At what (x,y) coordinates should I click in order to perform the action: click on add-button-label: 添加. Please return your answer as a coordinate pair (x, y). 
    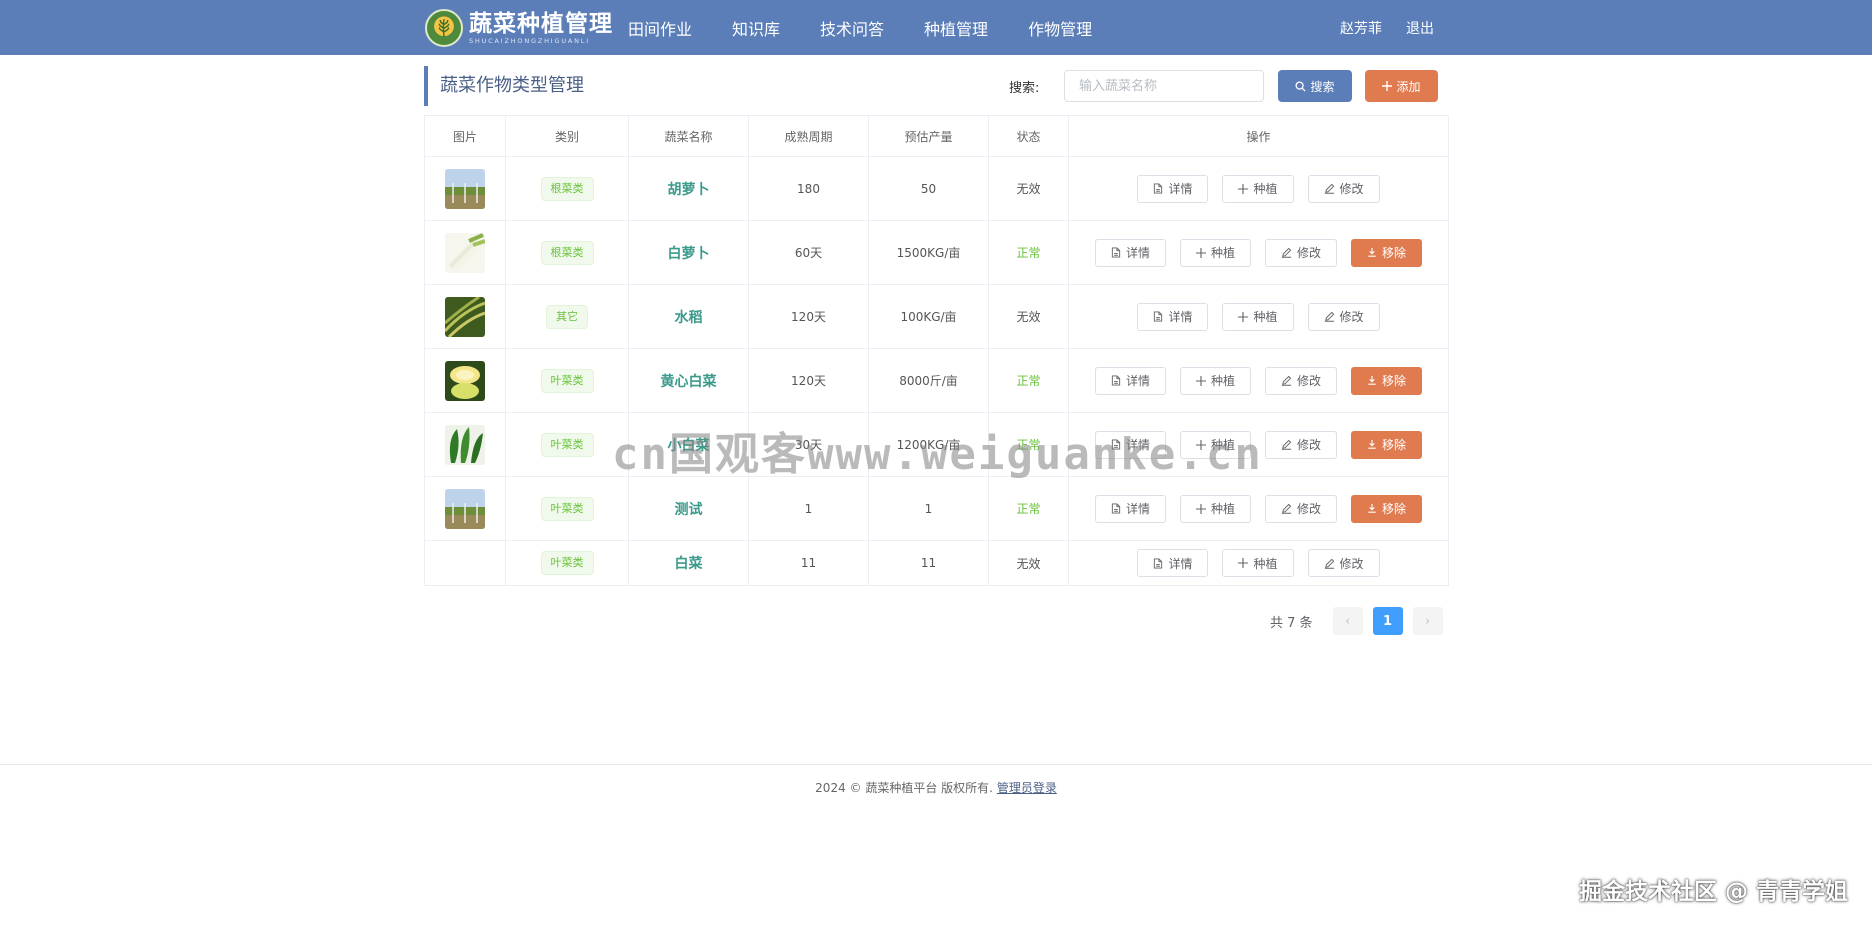
    Looking at the image, I should click on (1408, 86).